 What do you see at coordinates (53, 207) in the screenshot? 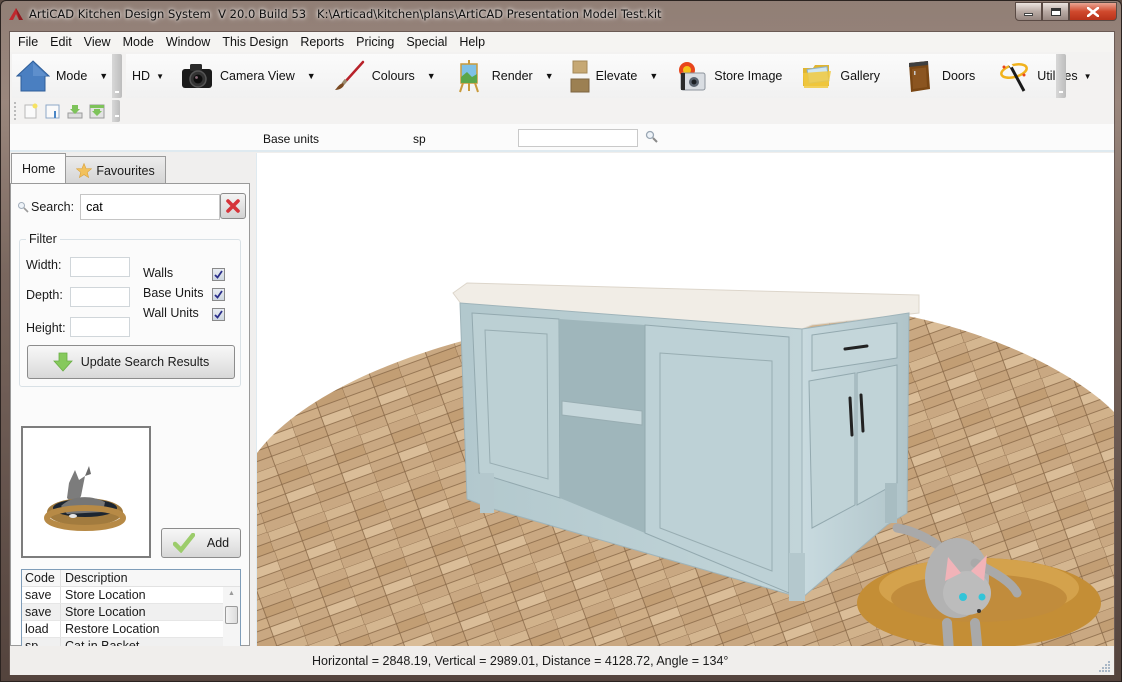
I see `search-label: Search:` at bounding box center [53, 207].